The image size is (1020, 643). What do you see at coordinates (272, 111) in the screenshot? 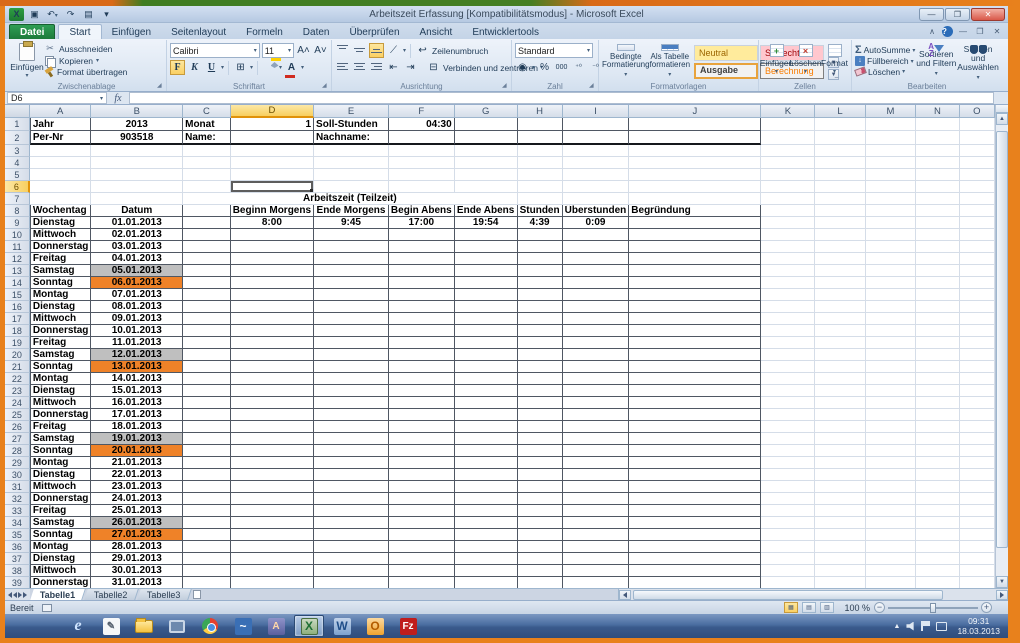
I see `column-header-D: D` at bounding box center [272, 111].